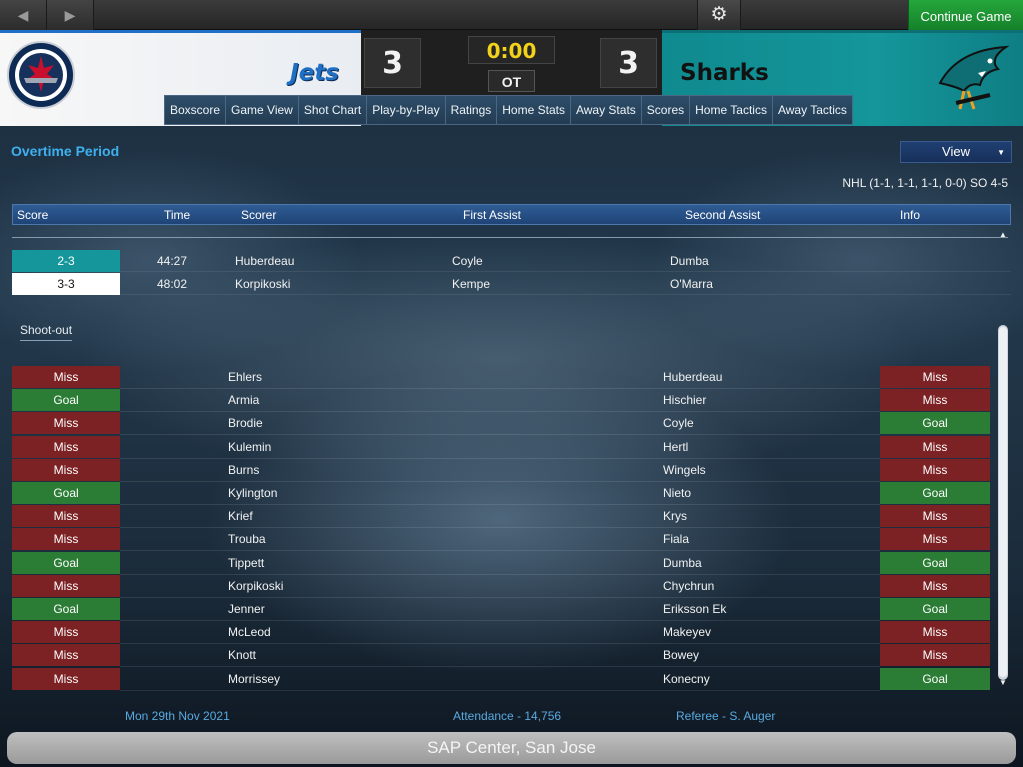  What do you see at coordinates (812, 110) in the screenshot?
I see `tab-away-tactics: Away Tactics` at bounding box center [812, 110].